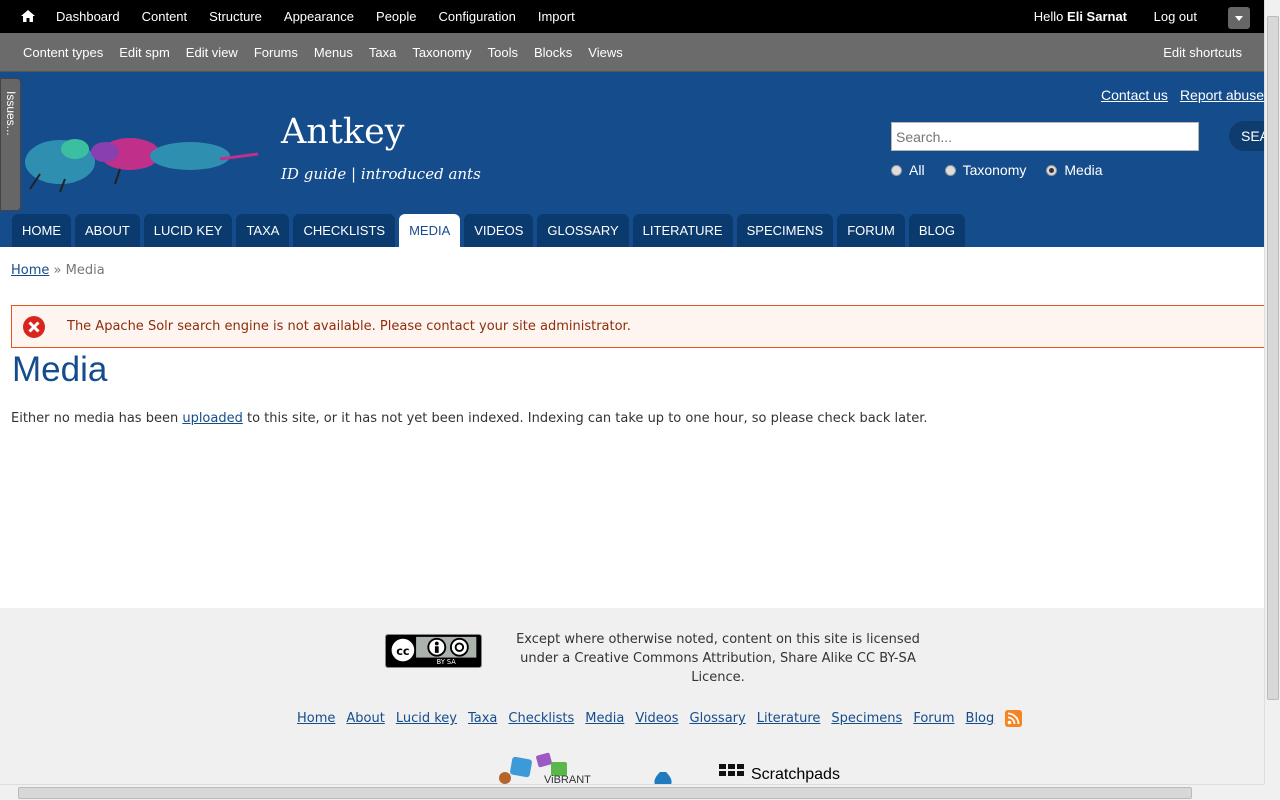  Describe the element at coordinates (212, 52) in the screenshot. I see `shortcut-edit-view: Edit view` at that location.